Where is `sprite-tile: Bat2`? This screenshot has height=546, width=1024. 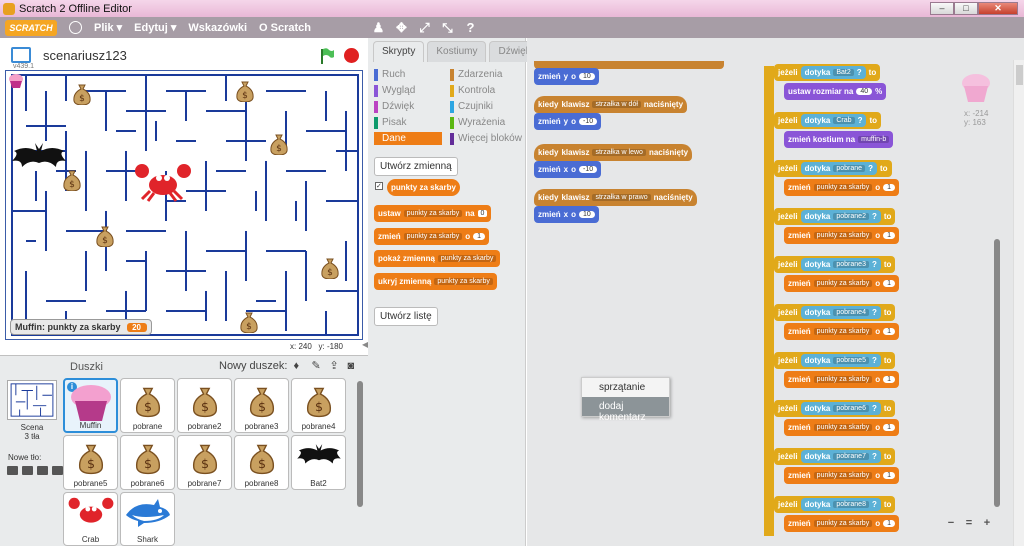
sprite-tile: Bat2 is located at coordinates (318, 462).